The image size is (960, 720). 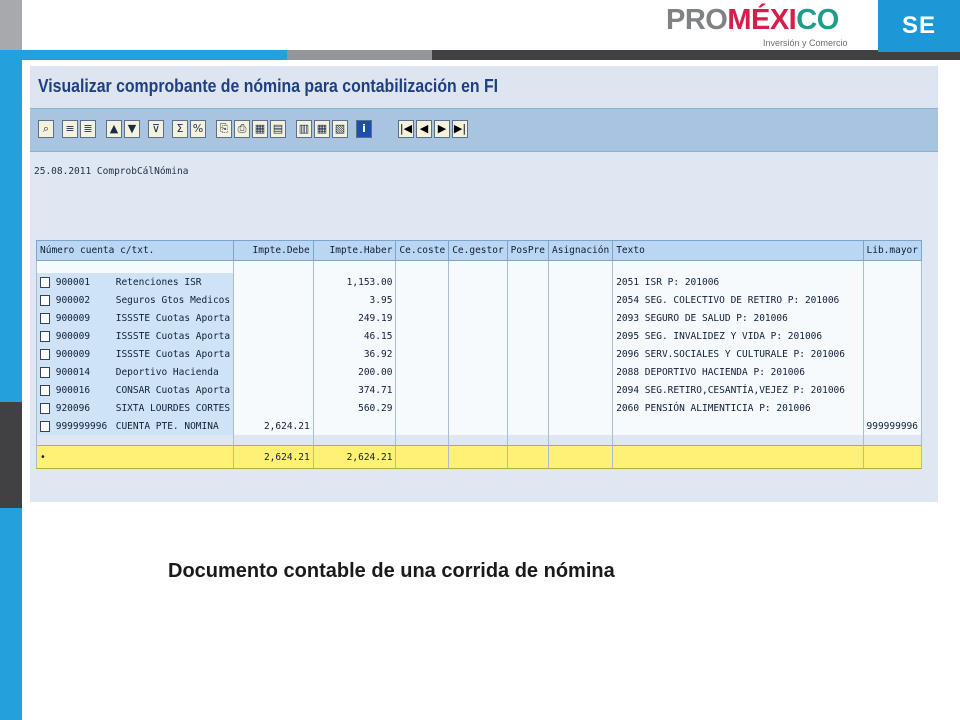 I want to click on total-debe-cell: 2,624.21, so click(x=273, y=457).